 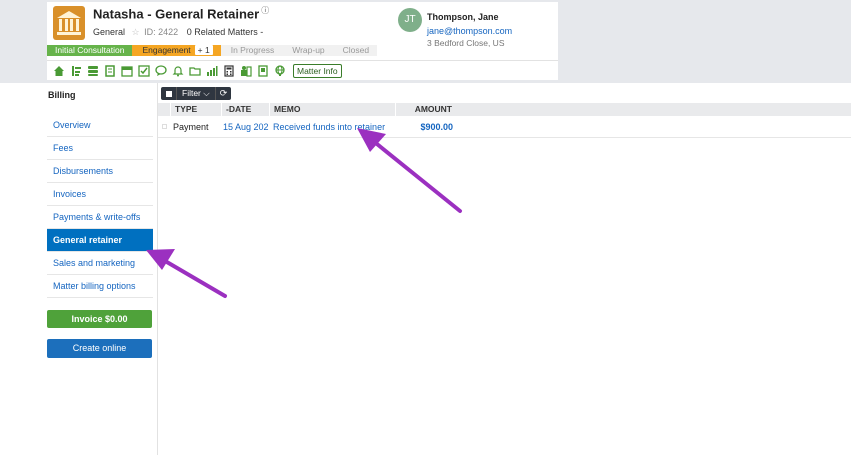 What do you see at coordinates (463, 17) in the screenshot?
I see `contact-name: Thompson, Jane` at bounding box center [463, 17].